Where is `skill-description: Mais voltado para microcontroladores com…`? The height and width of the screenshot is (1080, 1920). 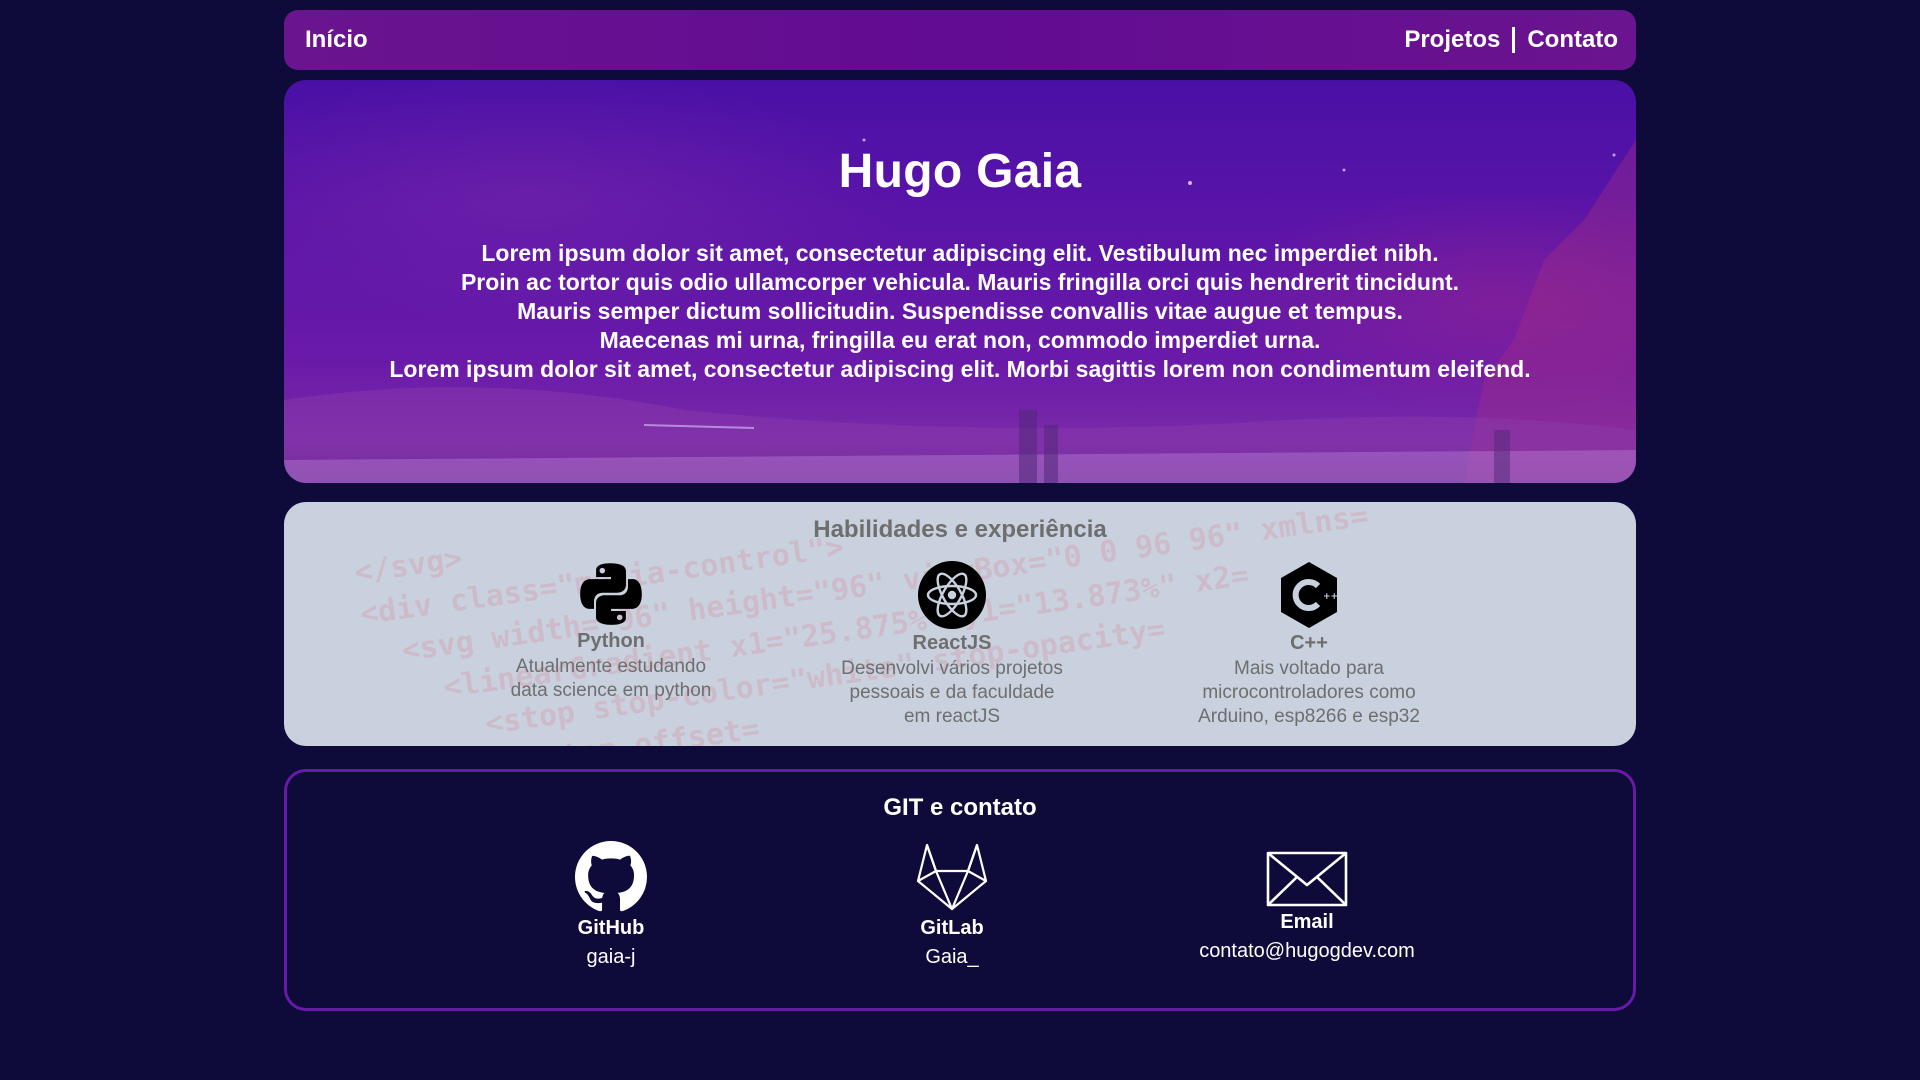 skill-description: Mais voltado para microcontroladores com… is located at coordinates (1309, 692).